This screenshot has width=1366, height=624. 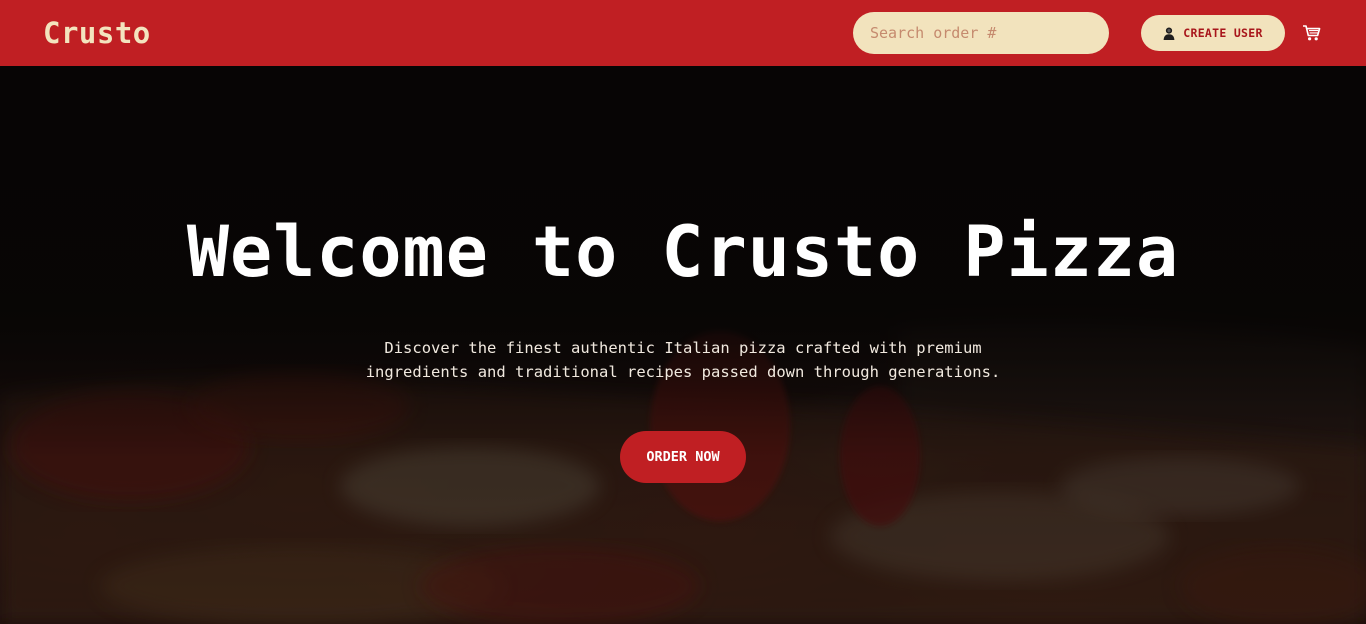 I want to click on order-now-button: ORDER NOW, so click(x=683, y=457).